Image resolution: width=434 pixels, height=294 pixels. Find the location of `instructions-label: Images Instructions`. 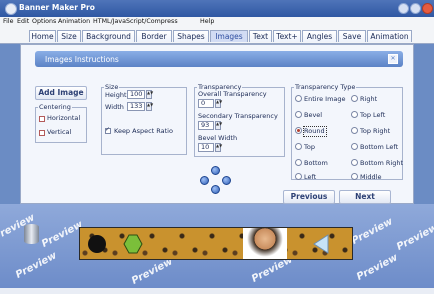

instructions-label: Images Instructions is located at coordinates (82, 59).